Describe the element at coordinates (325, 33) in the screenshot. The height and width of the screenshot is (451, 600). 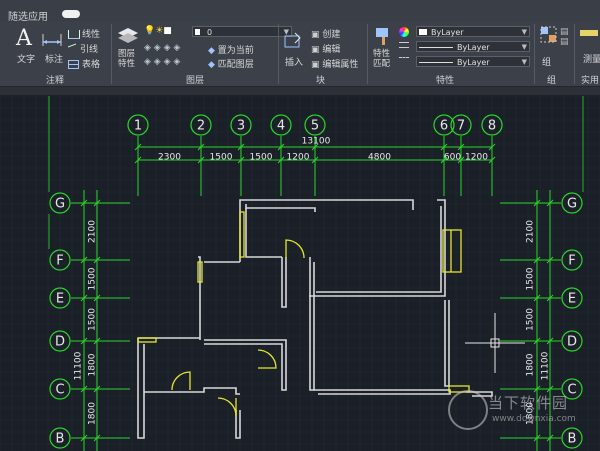
I see `create-block-button: ▣ 创建` at that location.